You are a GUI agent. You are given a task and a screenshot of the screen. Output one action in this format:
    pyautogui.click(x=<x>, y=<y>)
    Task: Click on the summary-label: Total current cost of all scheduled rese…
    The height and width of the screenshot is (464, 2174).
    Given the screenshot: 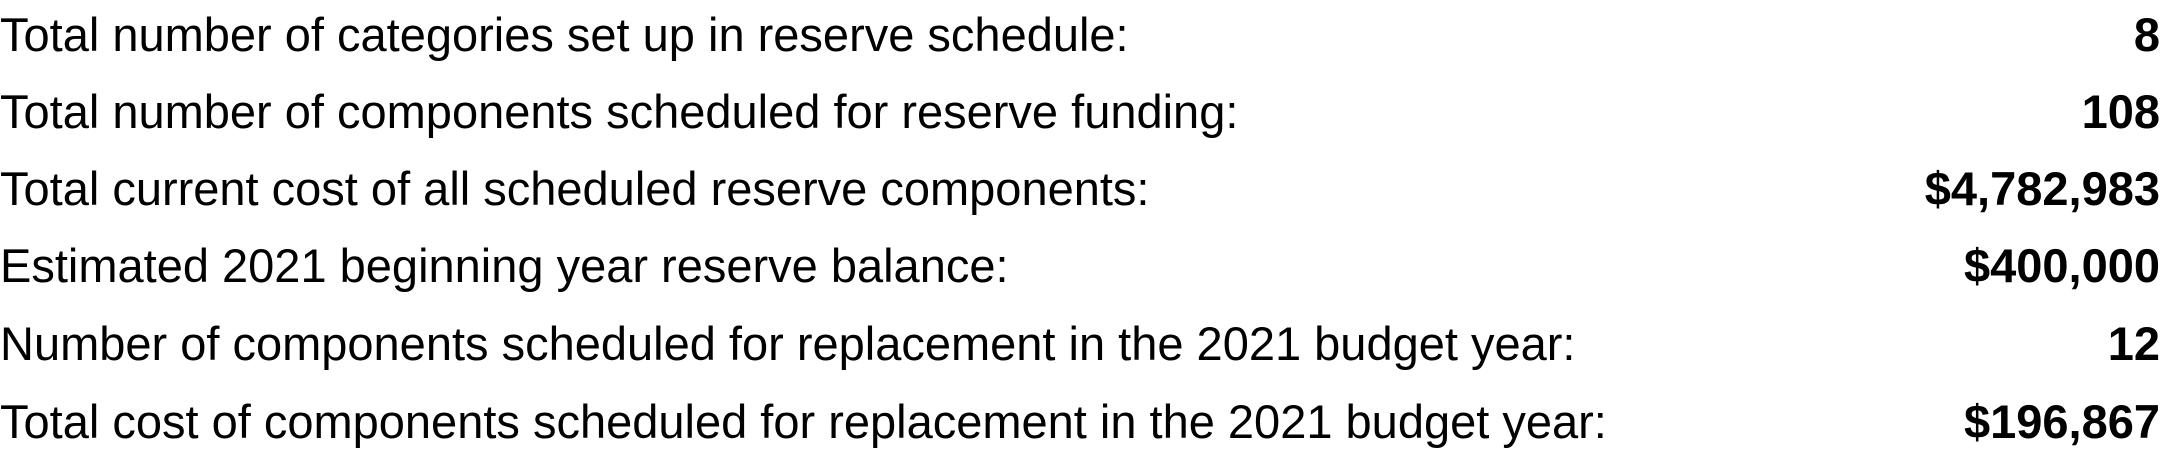 What is the action you would take?
    pyautogui.click(x=575, y=188)
    